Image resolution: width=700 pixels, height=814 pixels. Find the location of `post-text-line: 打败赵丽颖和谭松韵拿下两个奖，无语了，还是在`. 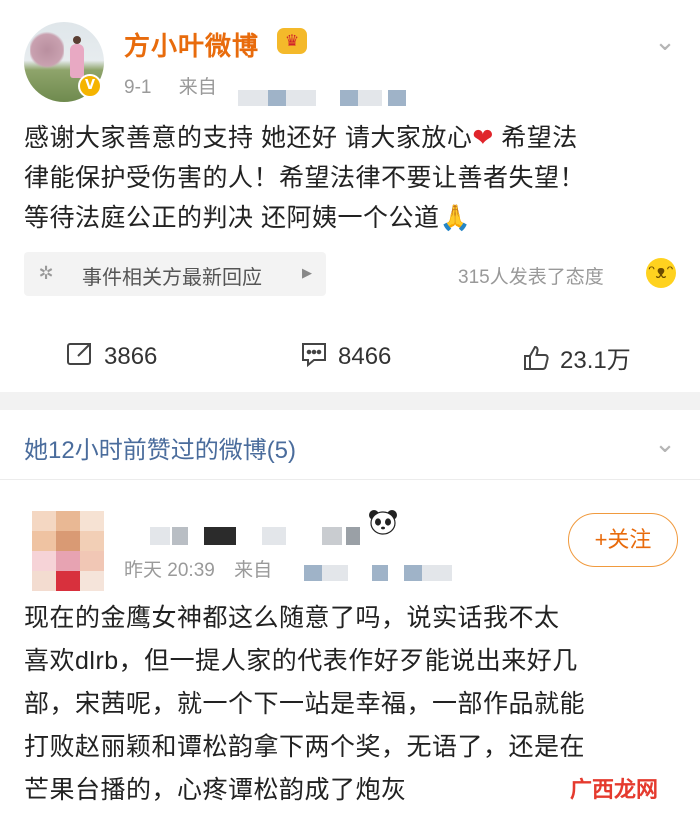

post-text-line: 打败赵丽颖和谭松韵拿下两个奖，无语了，还是在 is located at coordinates (305, 747).